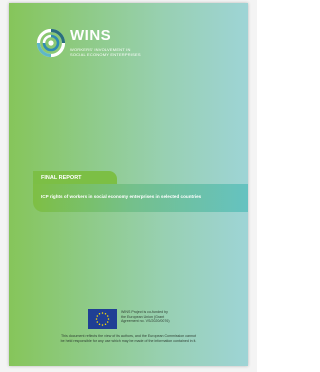  What do you see at coordinates (105, 54) in the screenshot?
I see `brand-tagline-line: SOCIAL ECONOMY ENTERPRISES` at bounding box center [105, 54].